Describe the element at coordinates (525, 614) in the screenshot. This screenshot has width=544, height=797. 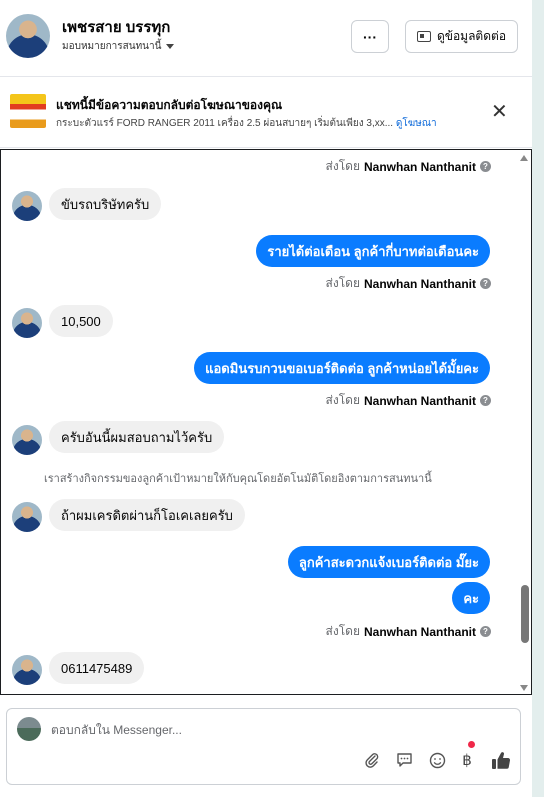
I see `scrollbar-thumb` at that location.